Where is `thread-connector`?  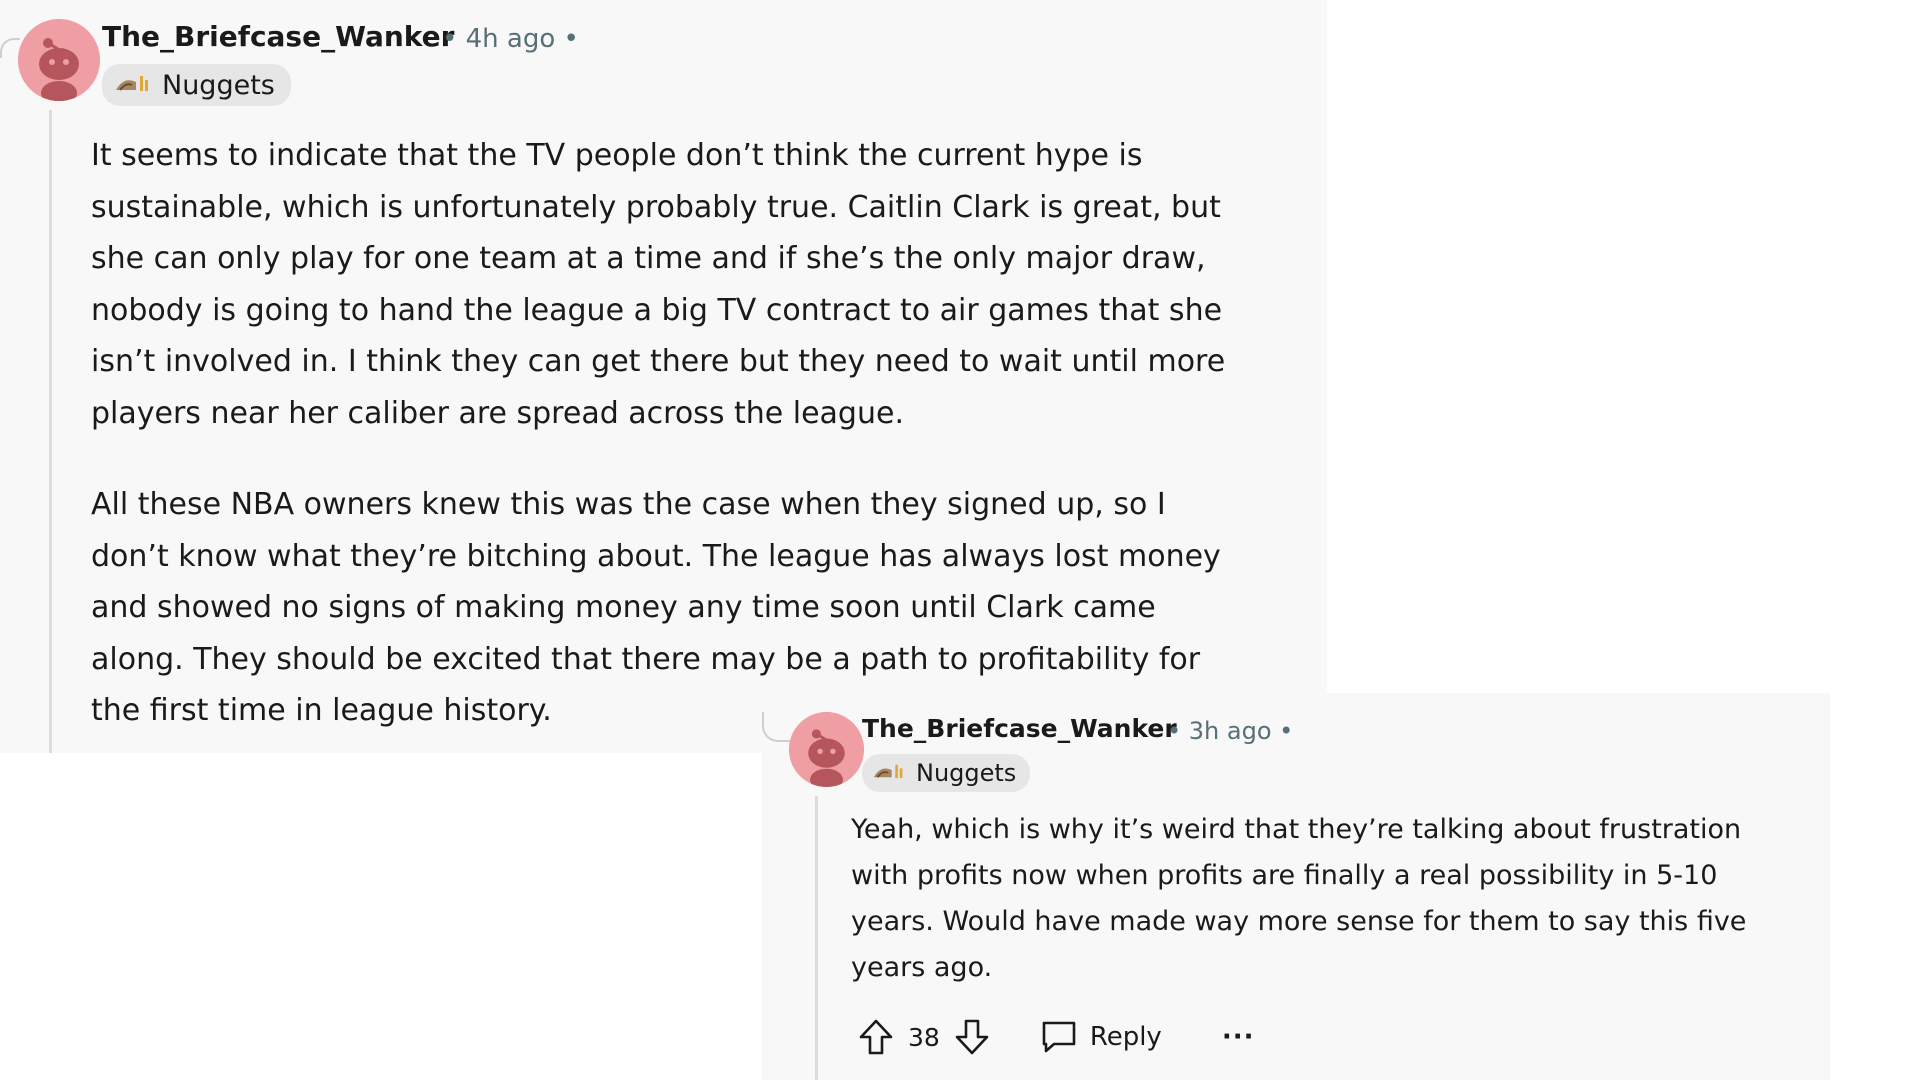
thread-connector is located at coordinates (776, 727).